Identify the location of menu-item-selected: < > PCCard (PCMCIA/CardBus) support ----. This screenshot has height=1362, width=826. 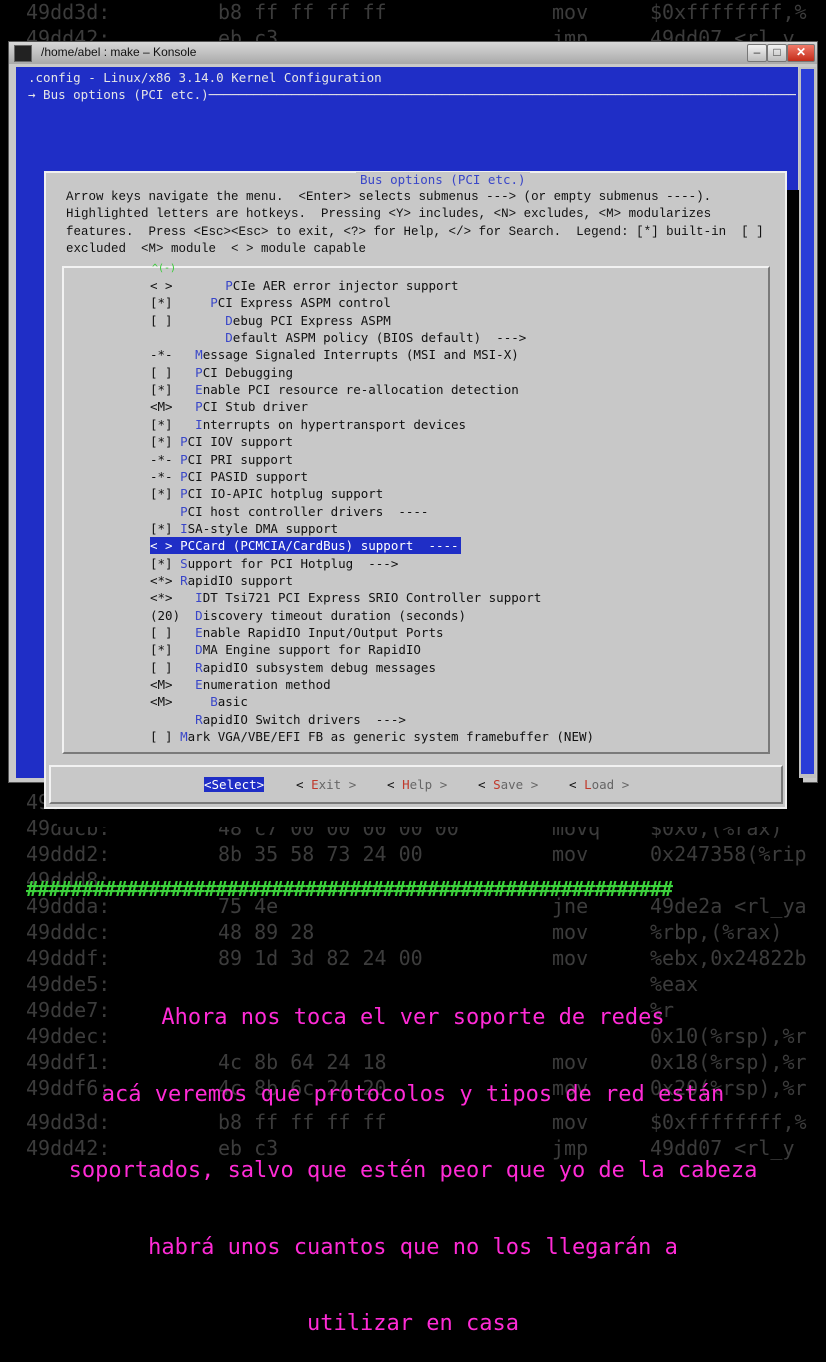
(305, 546).